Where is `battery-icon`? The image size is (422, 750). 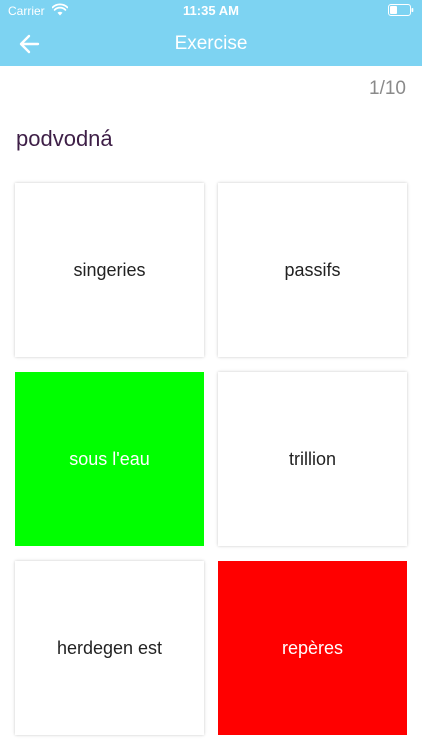
battery-icon is located at coordinates (401, 10).